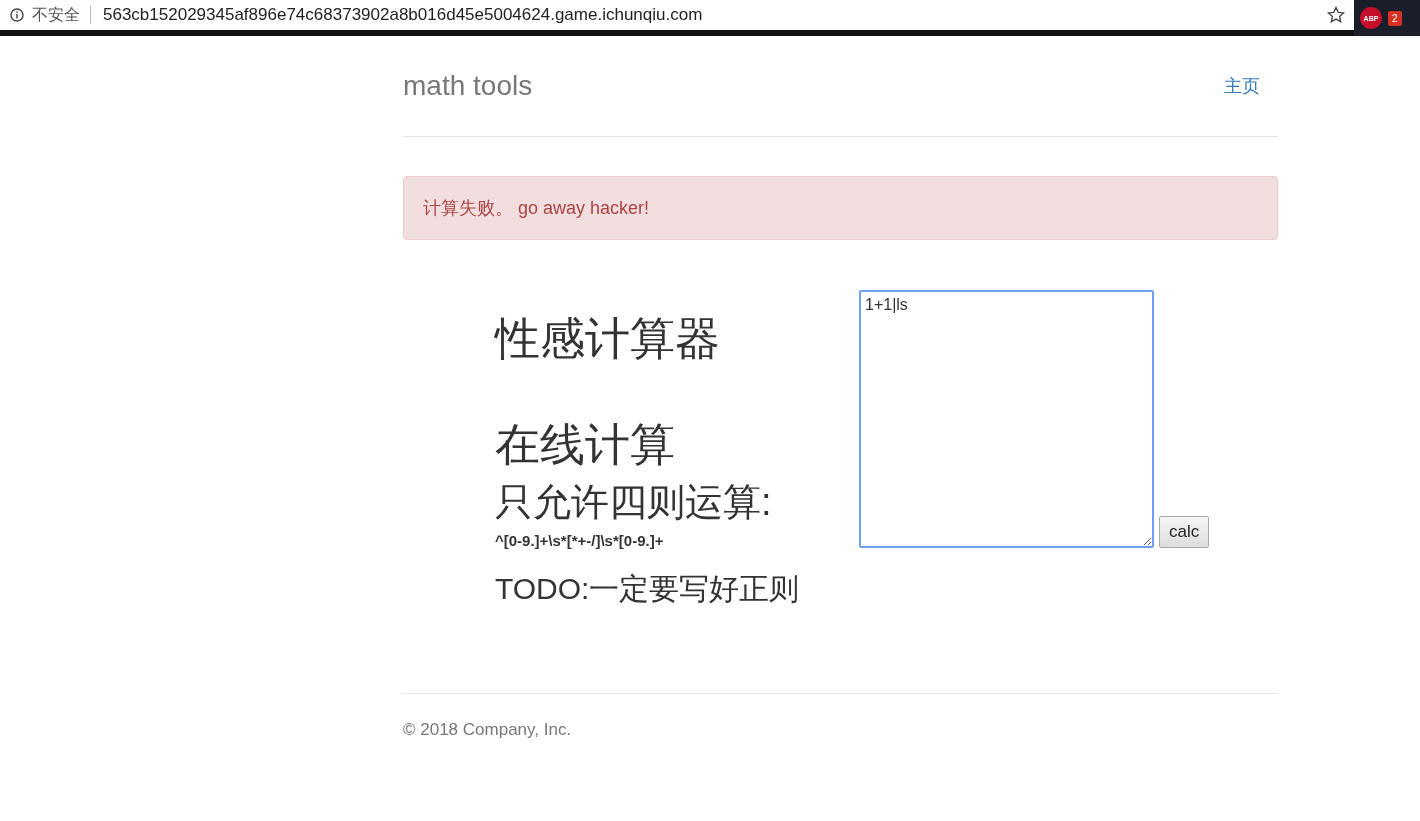 The height and width of the screenshot is (821, 1420). Describe the element at coordinates (634, 502) in the screenshot. I see `rule-heading: 只允许四则运算:` at that location.